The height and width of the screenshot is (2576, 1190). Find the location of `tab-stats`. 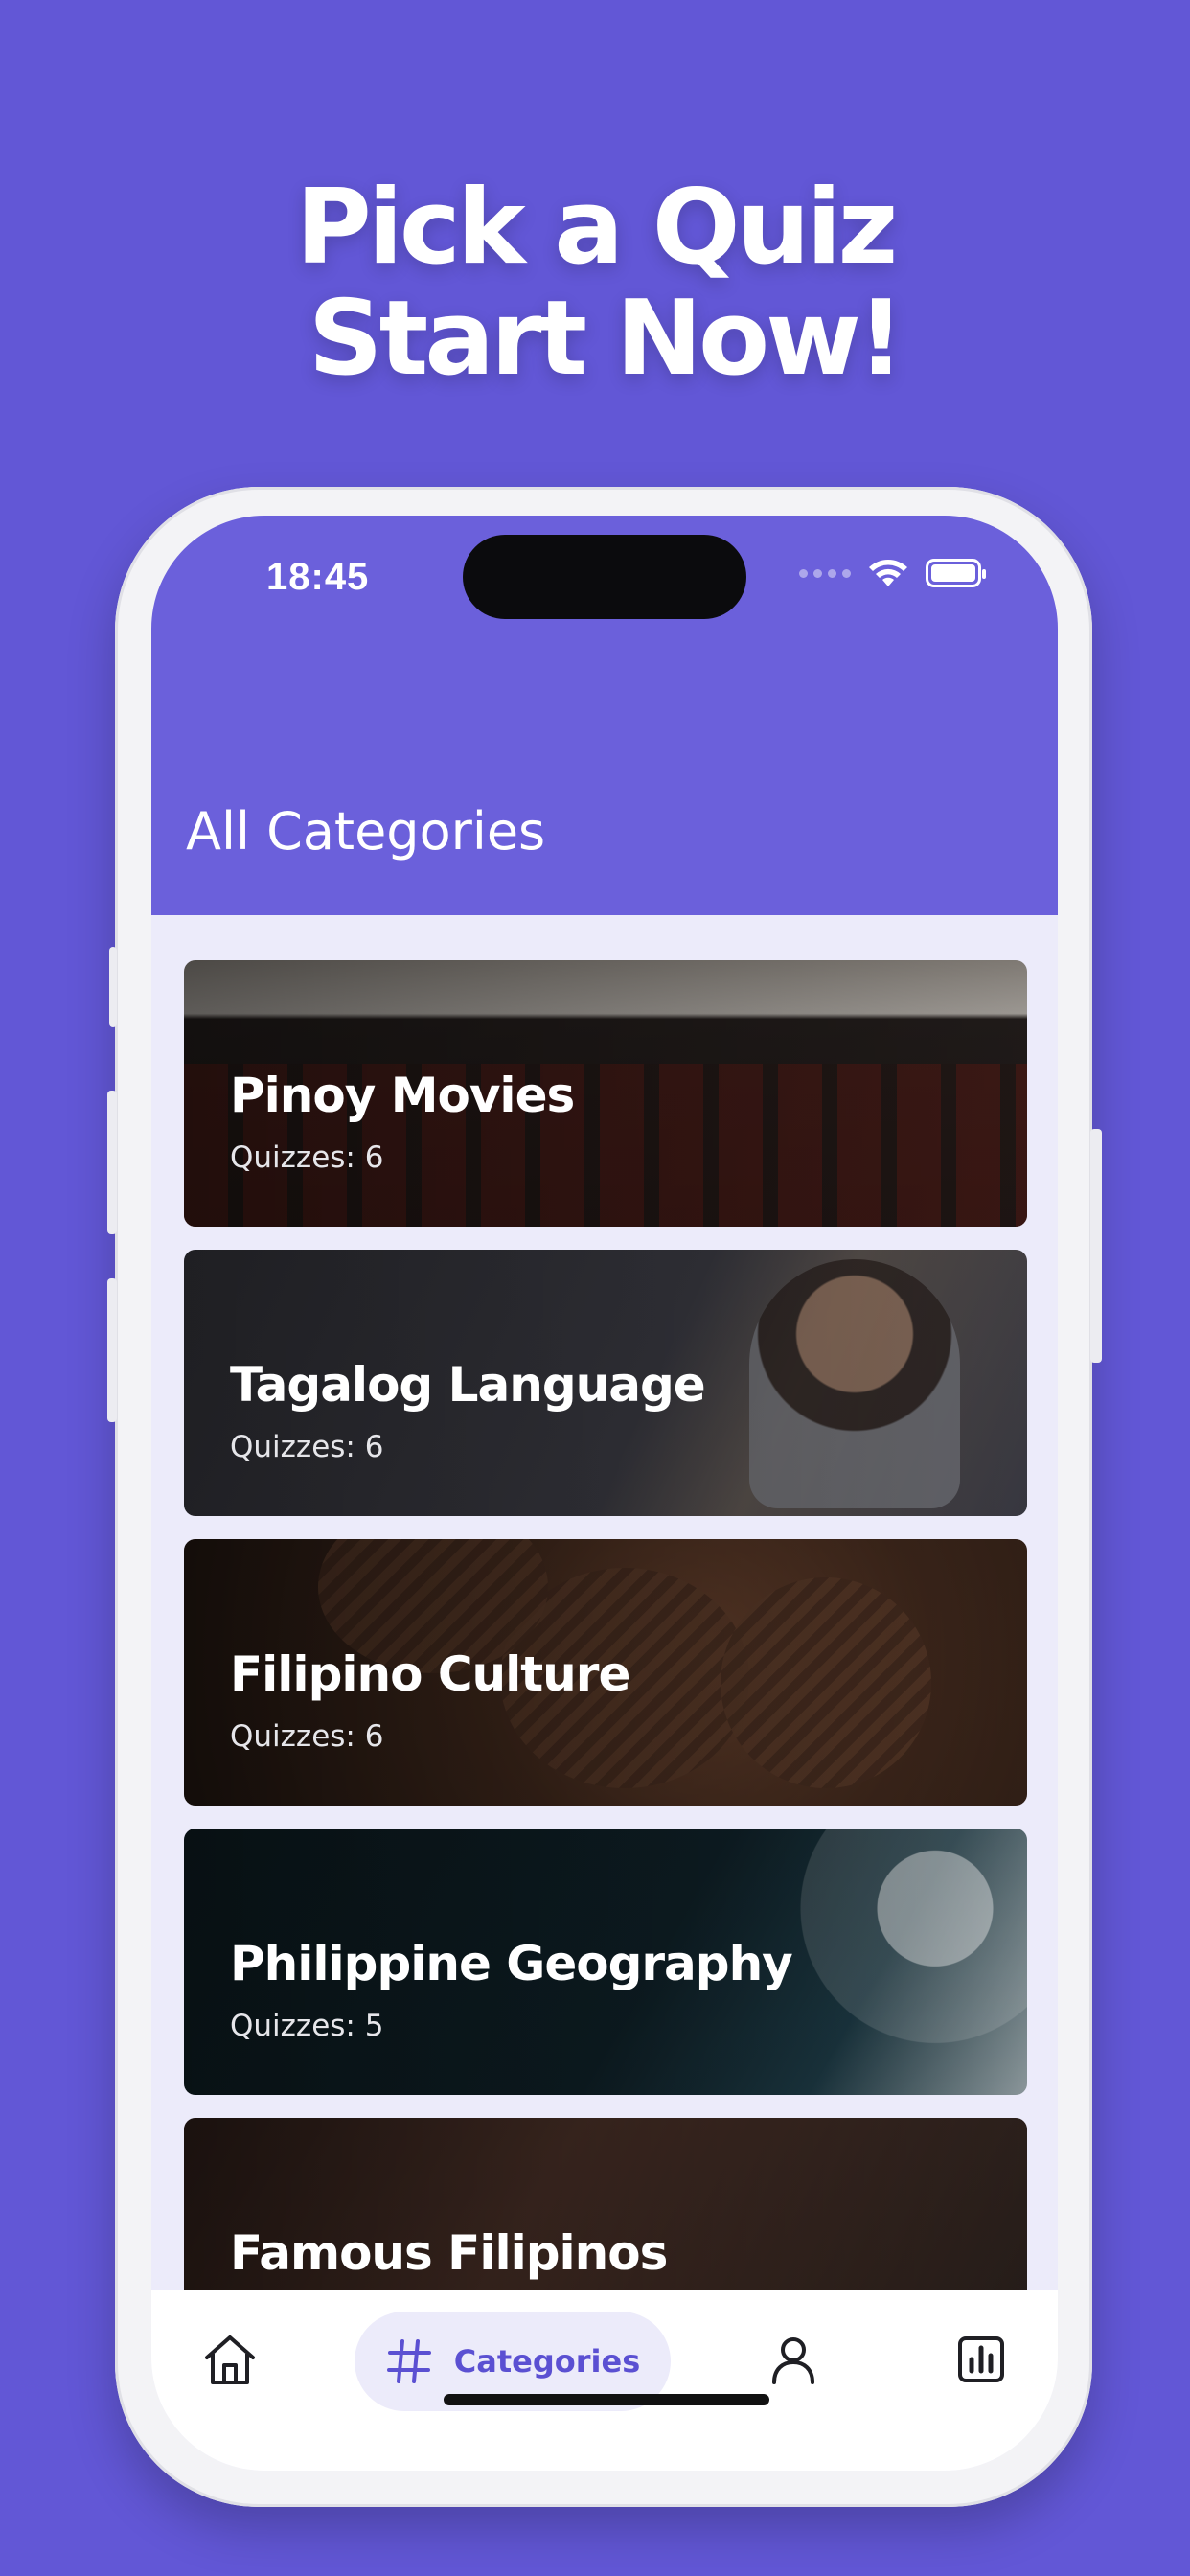

tab-stats is located at coordinates (981, 2359).